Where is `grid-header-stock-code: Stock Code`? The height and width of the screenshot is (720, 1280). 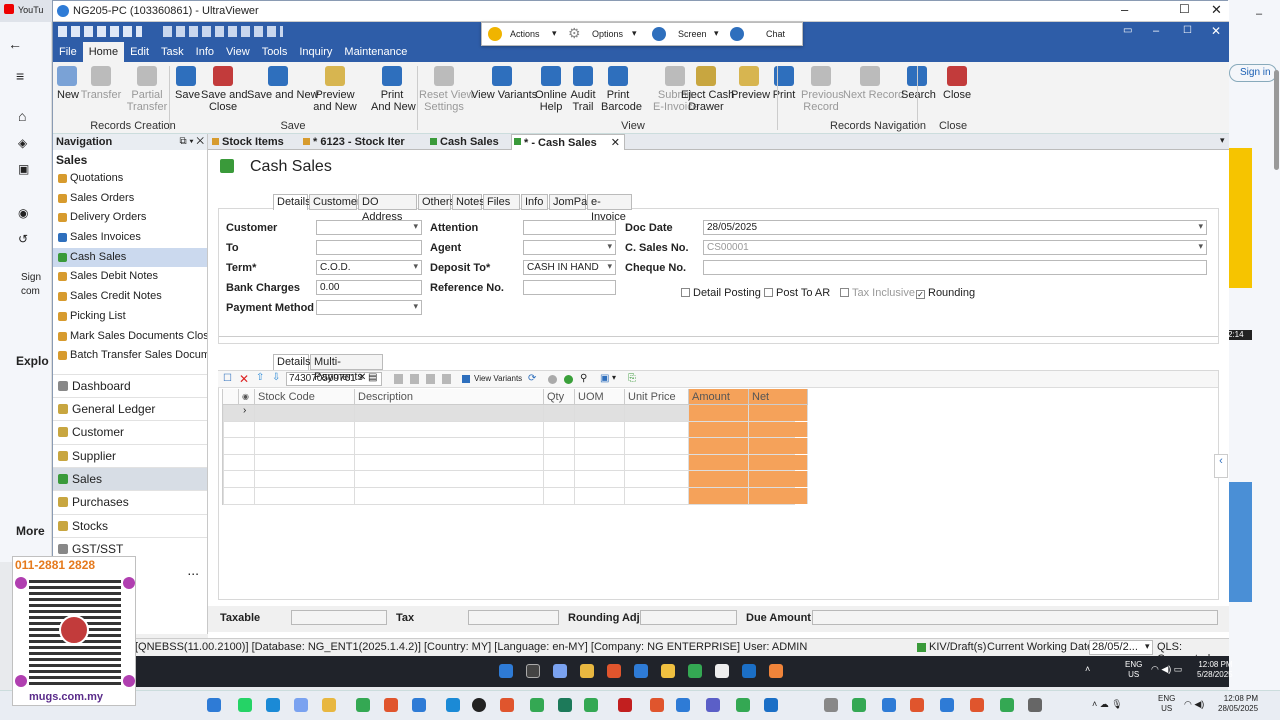 grid-header-stock-code: Stock Code is located at coordinates (305, 397).